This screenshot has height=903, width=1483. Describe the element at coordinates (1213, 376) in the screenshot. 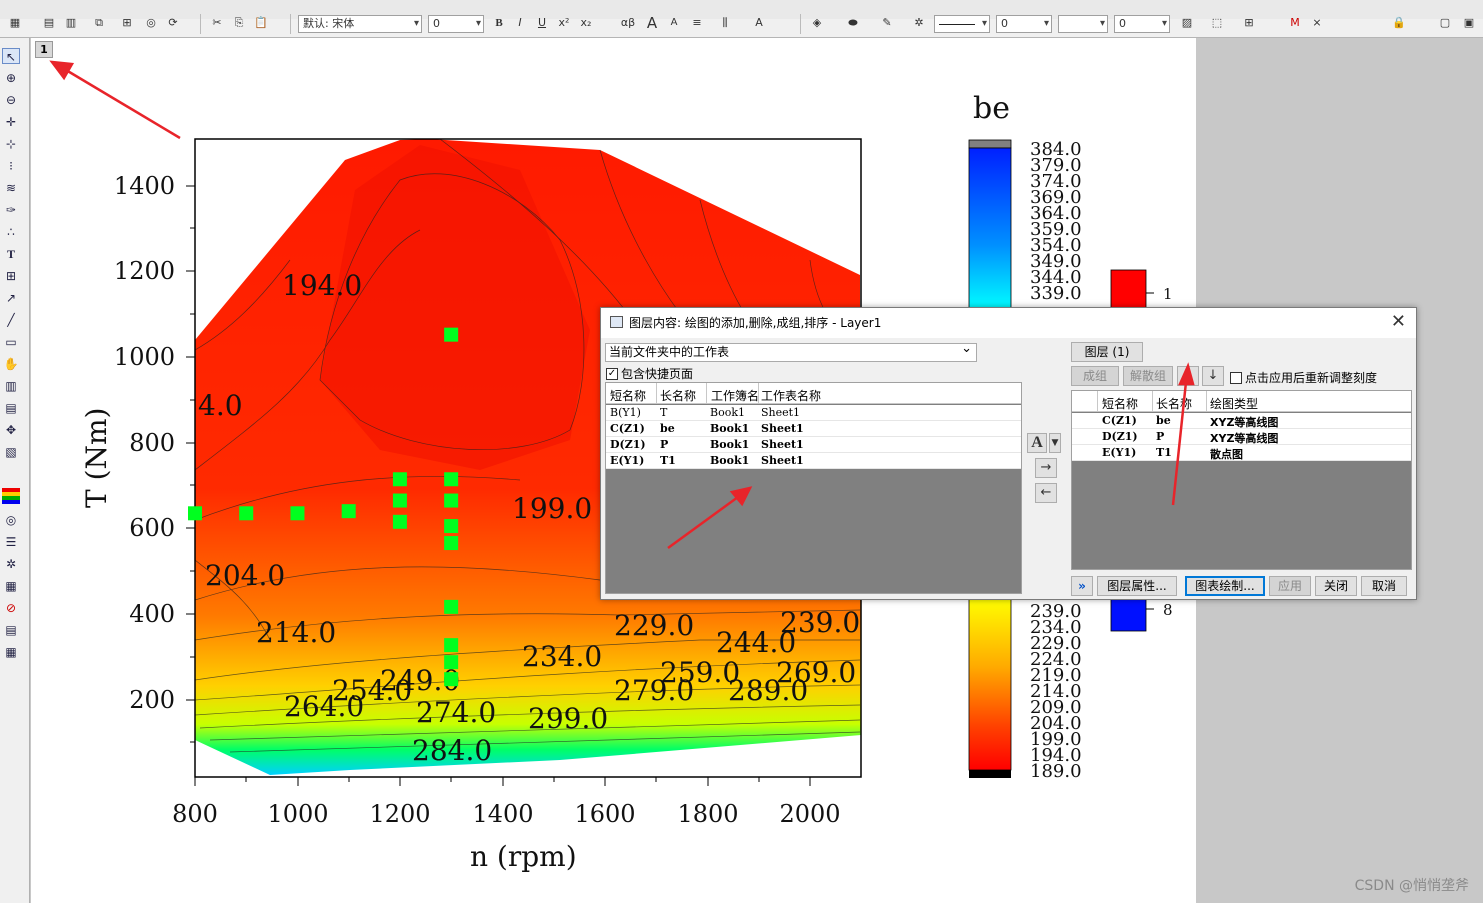

I see `move-down-button: ↓` at that location.